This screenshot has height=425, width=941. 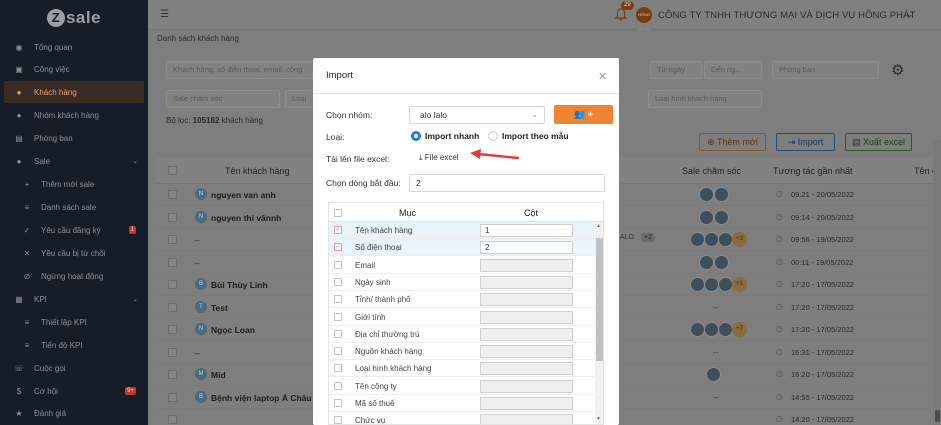 What do you see at coordinates (878, 142) in the screenshot?
I see `export-excel-button: ▤ Xuất excel` at bounding box center [878, 142].